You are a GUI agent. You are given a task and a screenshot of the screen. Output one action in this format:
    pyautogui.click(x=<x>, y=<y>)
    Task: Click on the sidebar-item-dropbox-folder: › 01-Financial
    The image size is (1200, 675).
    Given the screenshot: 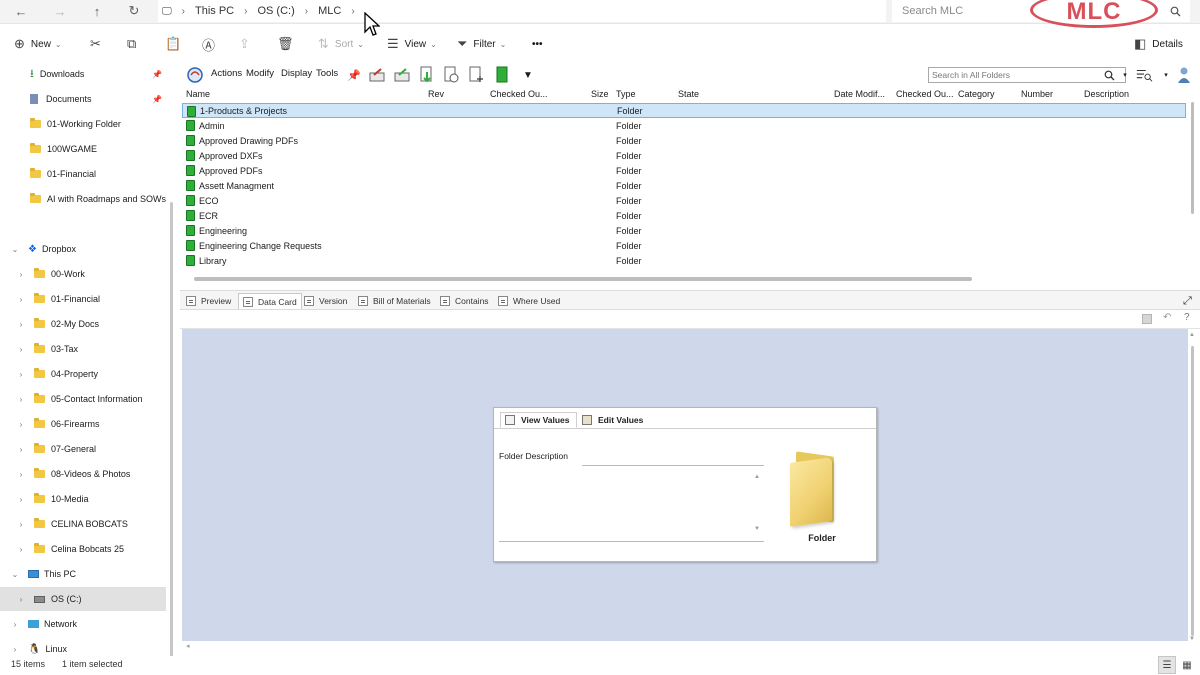 What is the action you would take?
    pyautogui.click(x=85, y=299)
    